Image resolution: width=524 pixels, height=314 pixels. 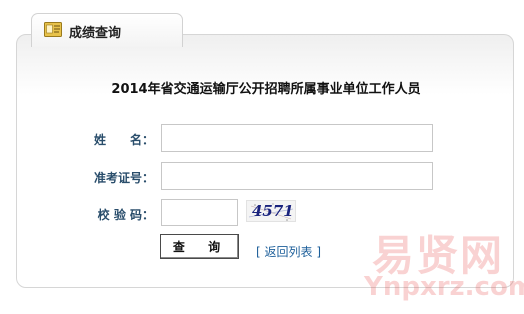 What do you see at coordinates (199, 246) in the screenshot?
I see `query-button: 查 询` at bounding box center [199, 246].